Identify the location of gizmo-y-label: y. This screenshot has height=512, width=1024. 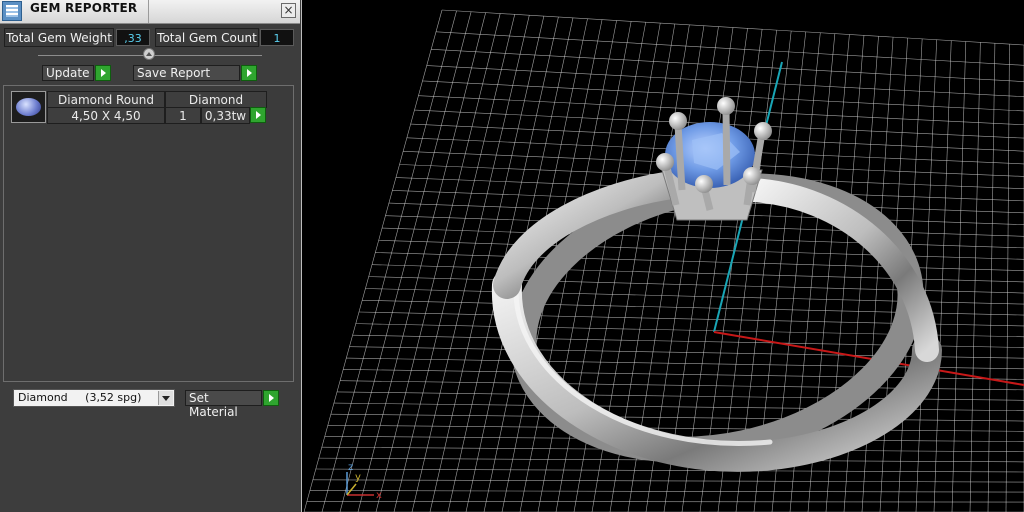
(358, 477).